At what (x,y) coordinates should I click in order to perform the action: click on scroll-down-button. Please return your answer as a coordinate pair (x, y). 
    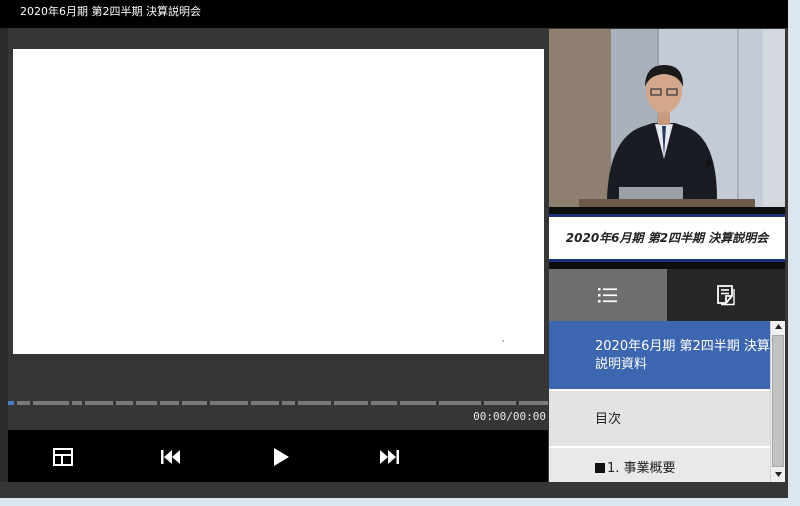
    Looking at the image, I should click on (778, 475).